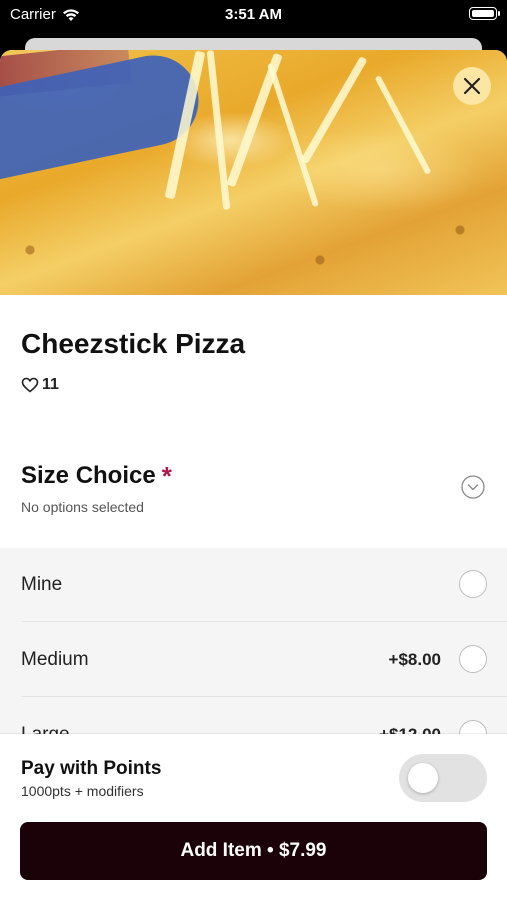  I want to click on size-choice-header: Size Choice * No options selected, so click(253, 495).